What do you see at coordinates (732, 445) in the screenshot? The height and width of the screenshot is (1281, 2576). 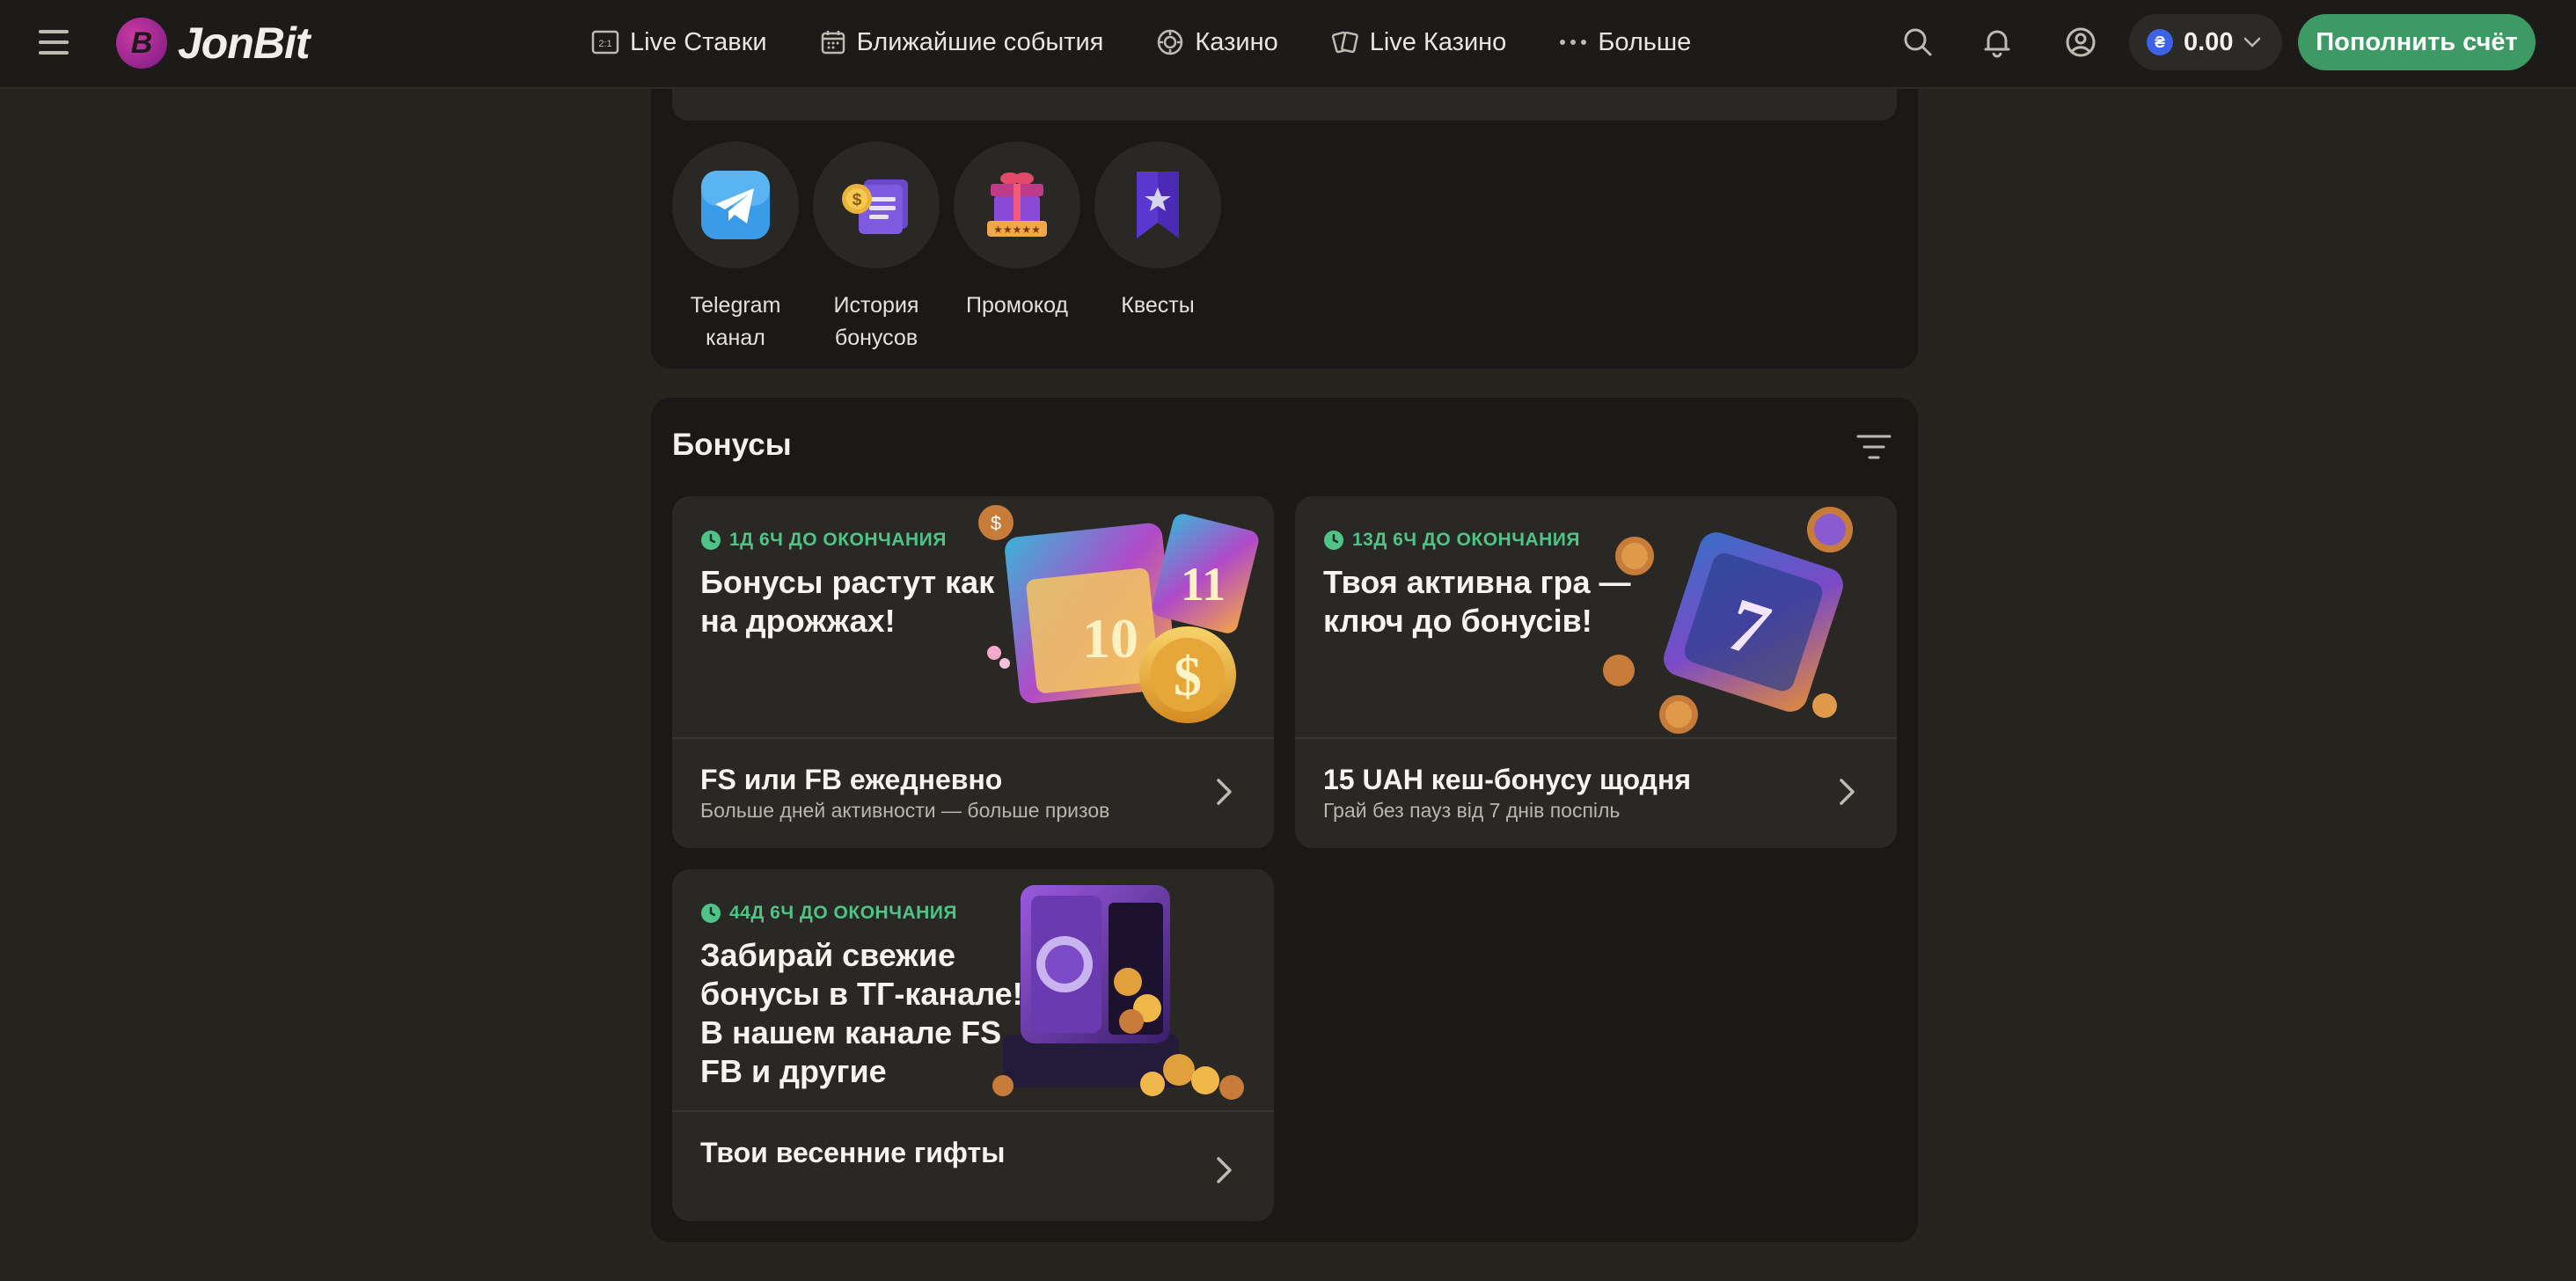 I see `bonuses-title: Бонусы` at bounding box center [732, 445].